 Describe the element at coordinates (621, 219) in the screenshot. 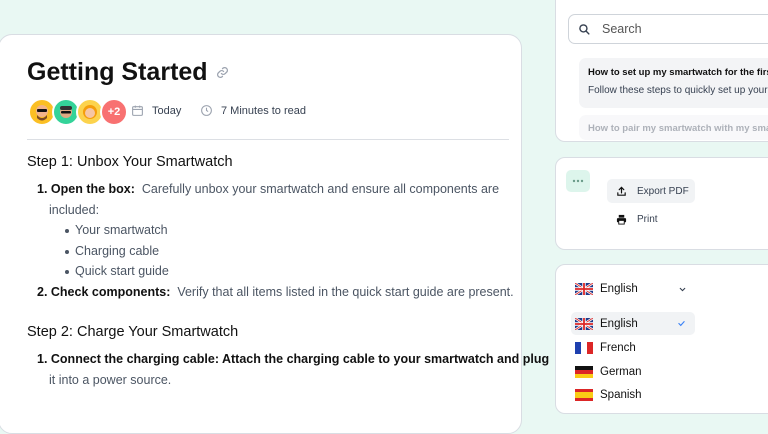

I see `printer-icon` at that location.